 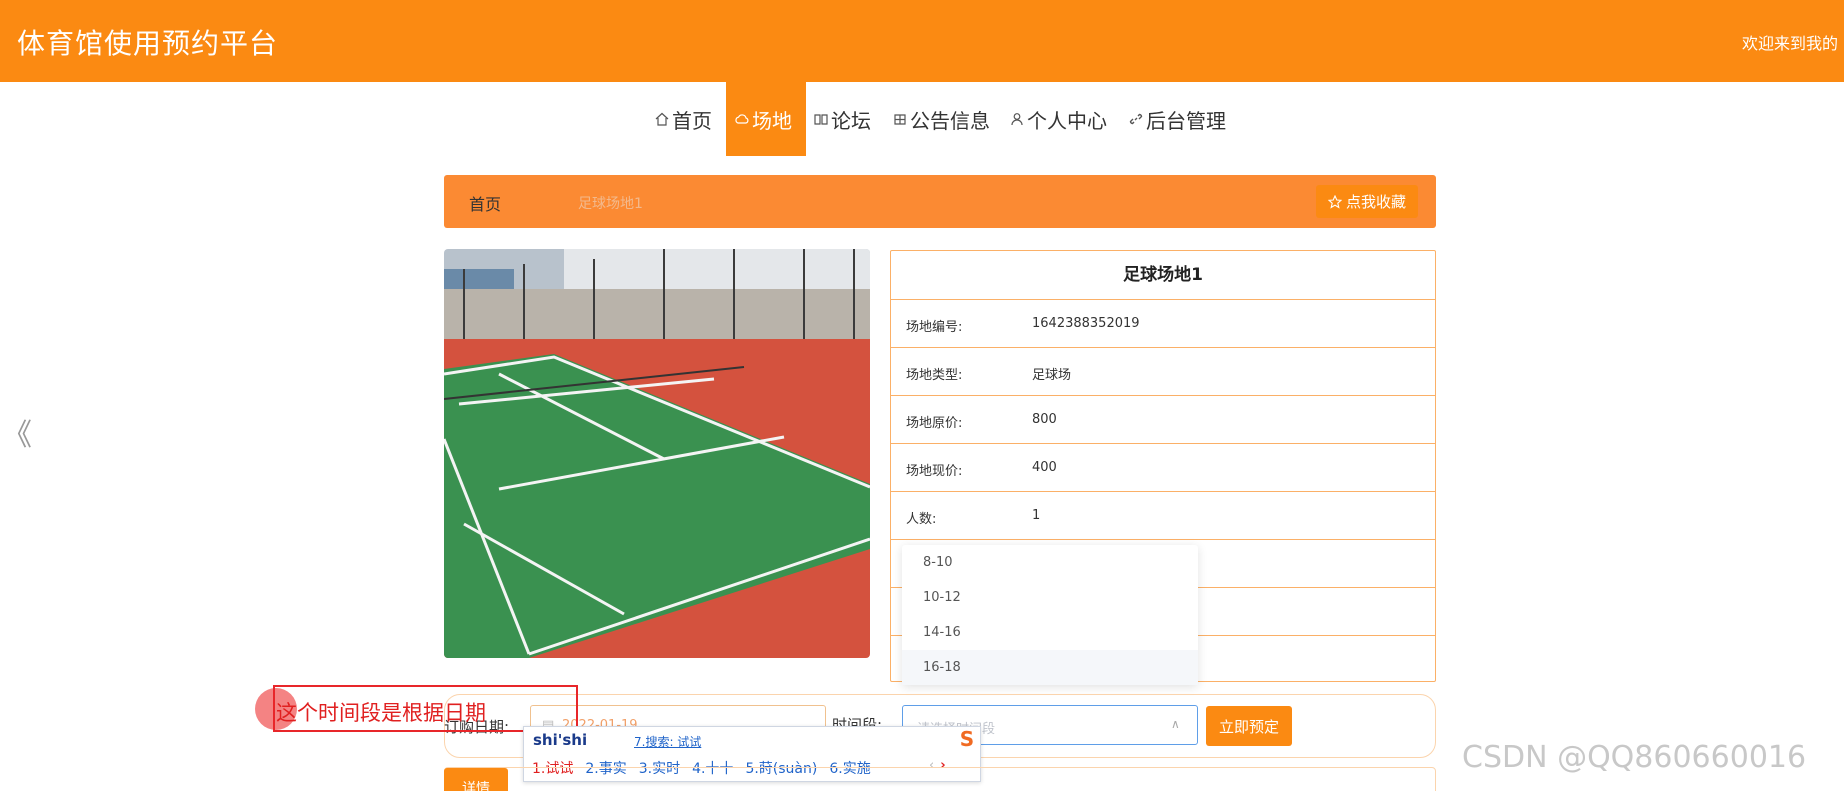 I want to click on home-icon, so click(x=662, y=119).